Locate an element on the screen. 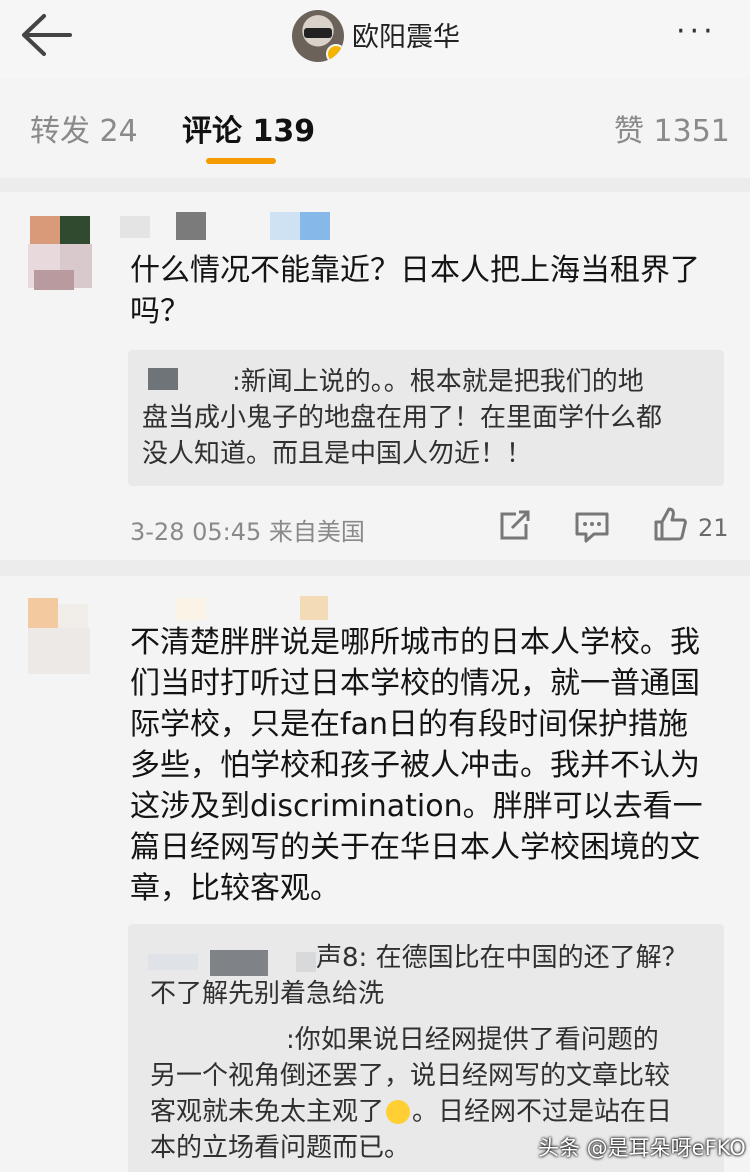 Image resolution: width=750 pixels, height=1172 pixels. comment-meta: 3-28 05:45 来自美国 is located at coordinates (247, 529).